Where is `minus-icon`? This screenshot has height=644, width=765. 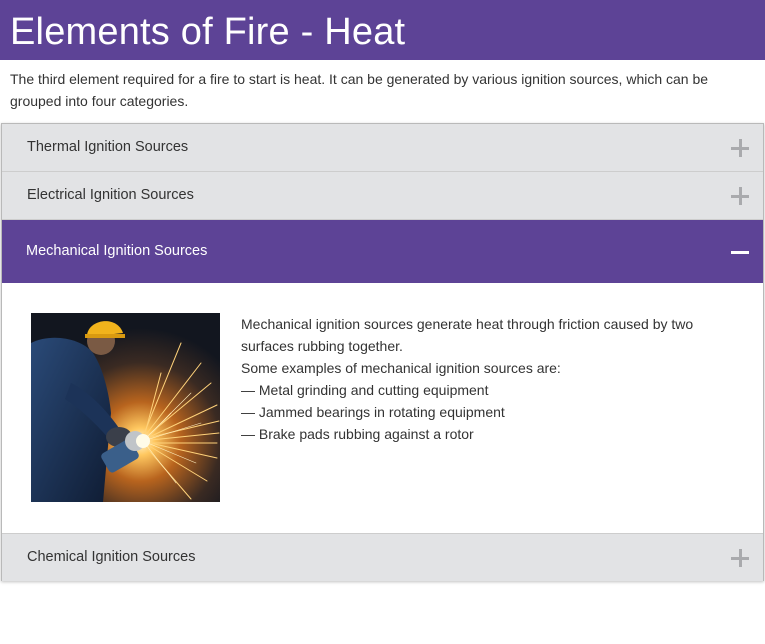
minus-icon is located at coordinates (740, 252).